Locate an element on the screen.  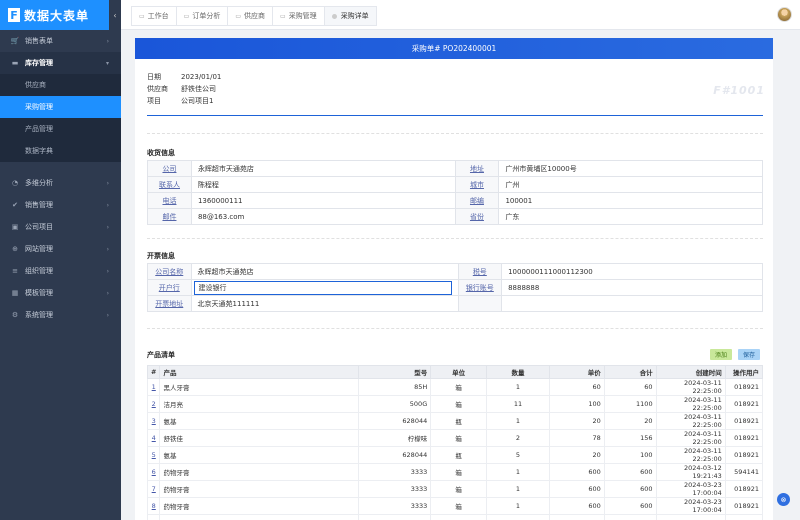
table-cell: 2024-03-12 19:21:43 is located at coordinates (690, 472).